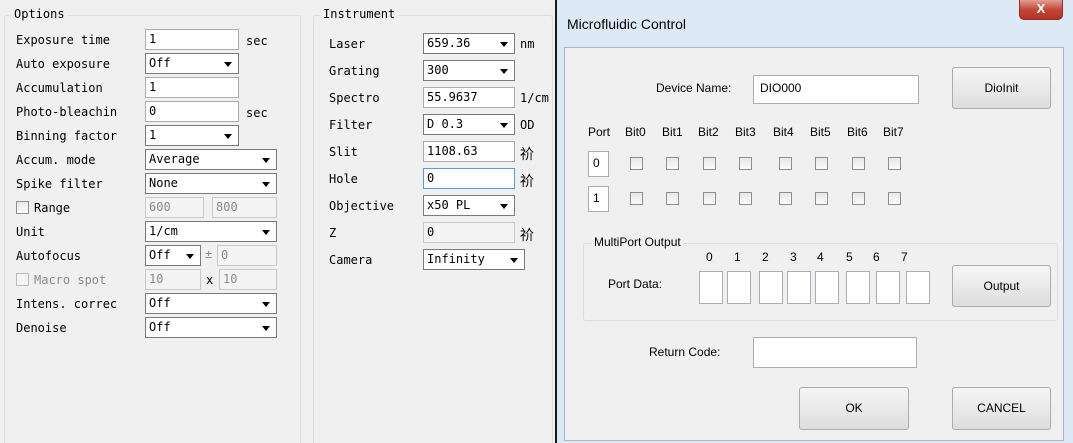 This screenshot has height=443, width=1073. I want to click on port-1-bit3-checkbox, so click(745, 198).